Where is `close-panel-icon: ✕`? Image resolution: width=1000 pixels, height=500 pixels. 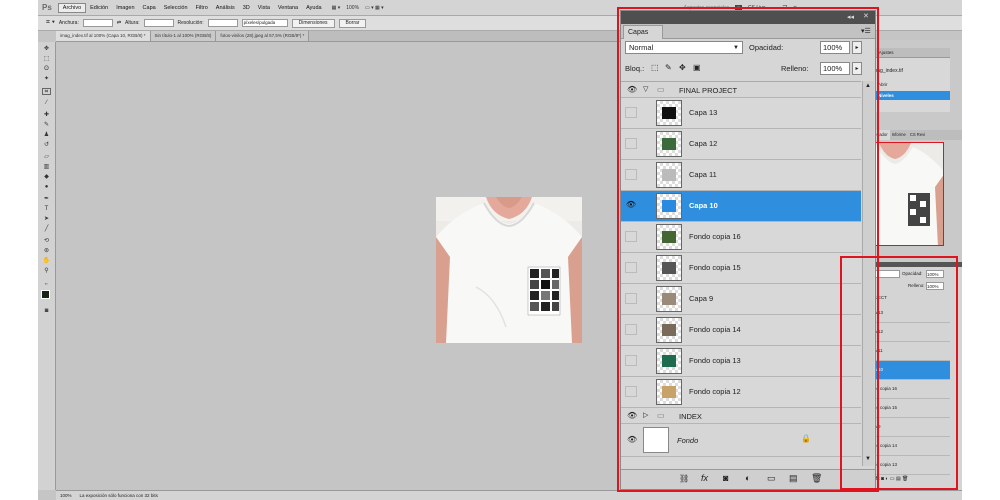 close-panel-icon: ✕ is located at coordinates (866, 16).